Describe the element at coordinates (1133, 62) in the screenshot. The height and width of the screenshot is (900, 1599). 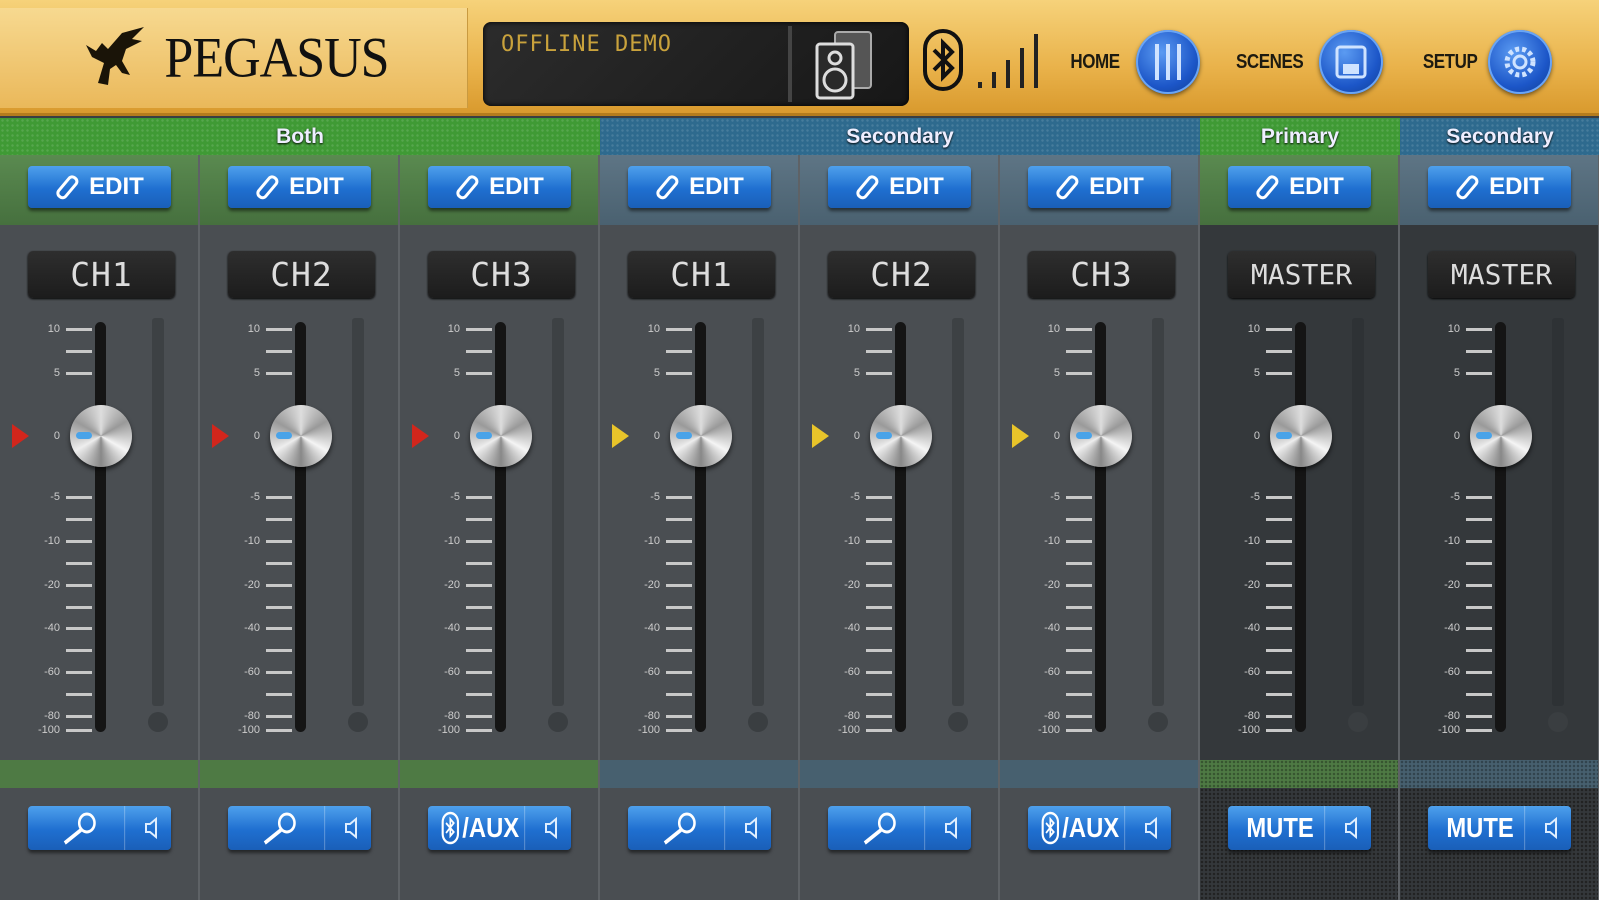
I see `nav-home: HOME` at that location.